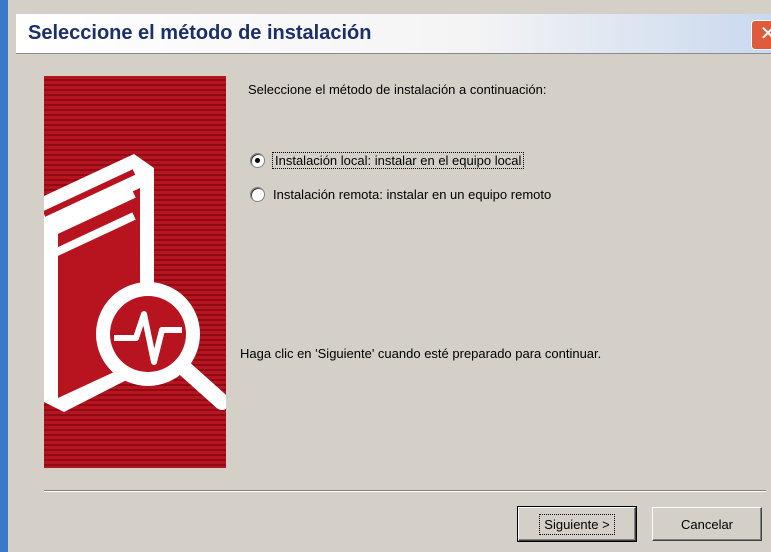 The image size is (771, 552). I want to click on window-title: Seleccione el método de instalación, so click(200, 33).